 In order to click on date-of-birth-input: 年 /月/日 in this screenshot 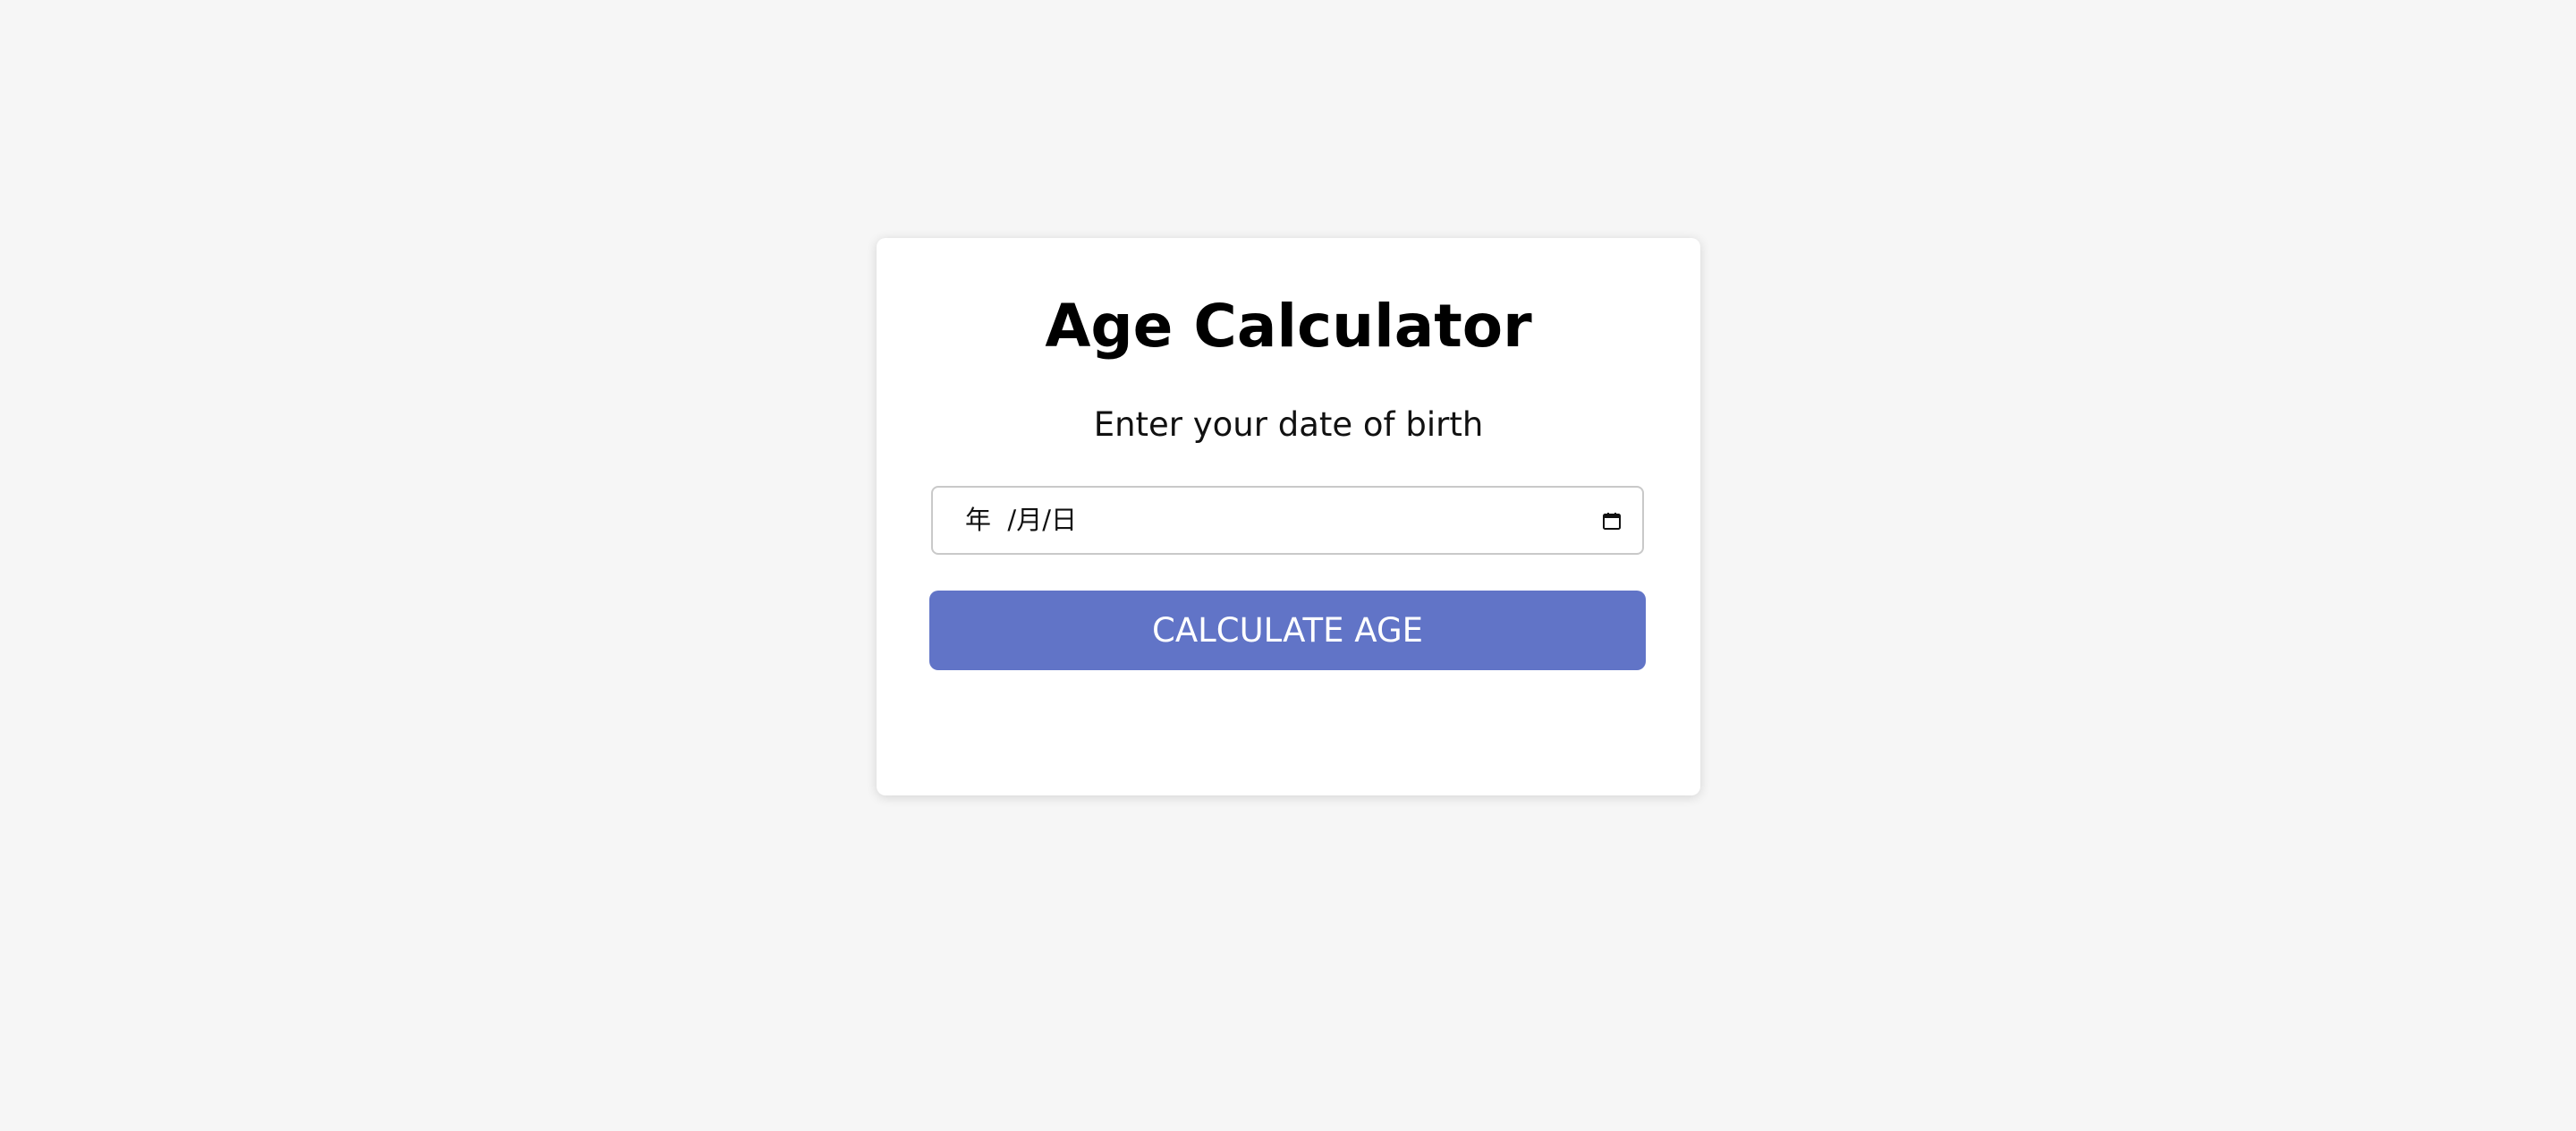, I will do `click(1287, 520)`.